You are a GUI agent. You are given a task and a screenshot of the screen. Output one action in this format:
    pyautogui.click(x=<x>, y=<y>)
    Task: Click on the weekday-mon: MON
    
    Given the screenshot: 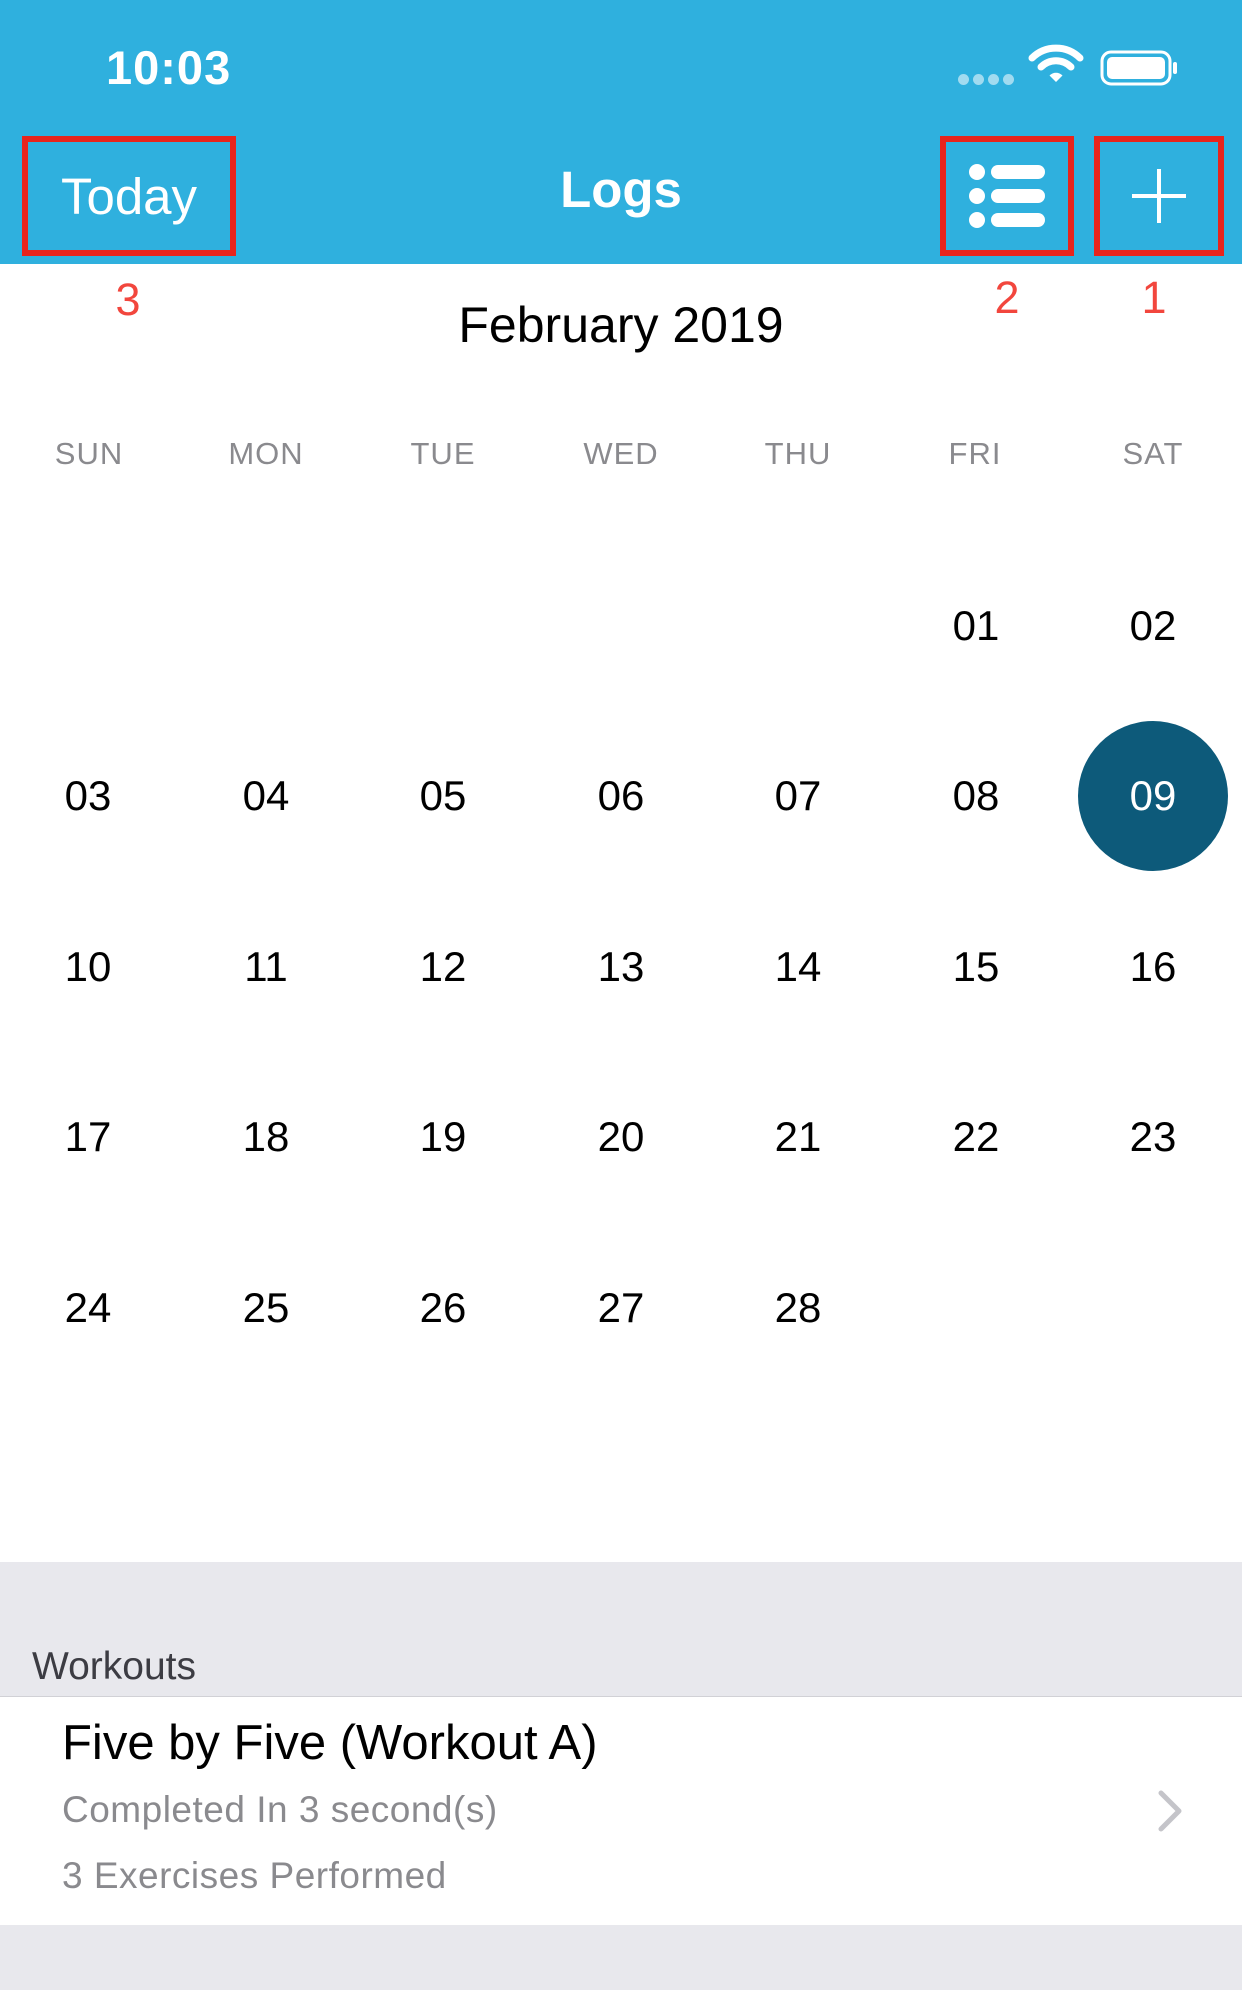 What is the action you would take?
    pyautogui.click(x=266, y=453)
    